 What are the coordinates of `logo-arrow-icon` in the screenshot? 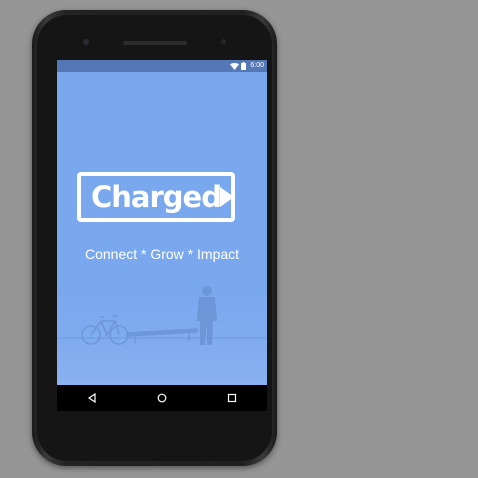 It's located at (227, 197).